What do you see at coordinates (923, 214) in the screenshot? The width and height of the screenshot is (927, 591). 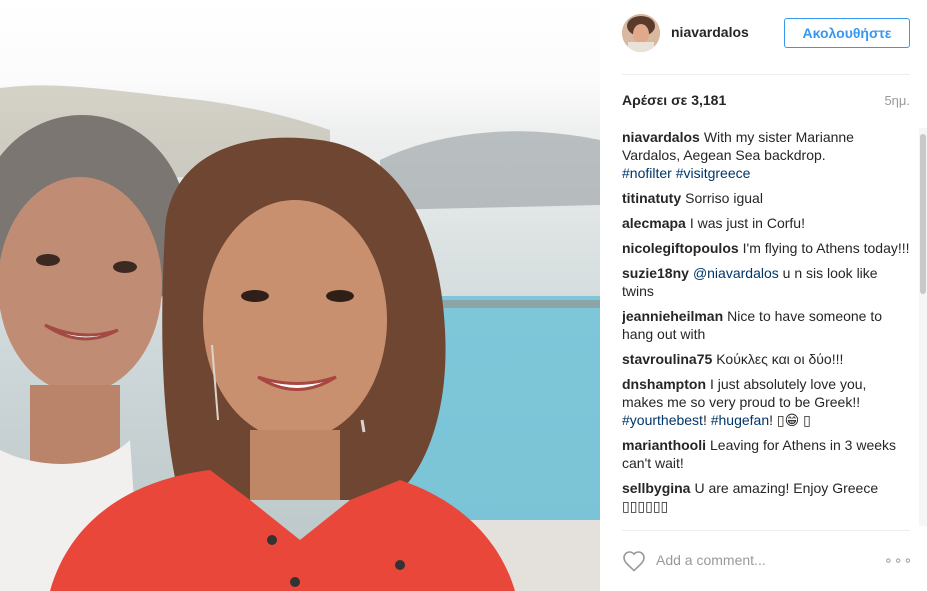 I see `scrollbar-thumb` at bounding box center [923, 214].